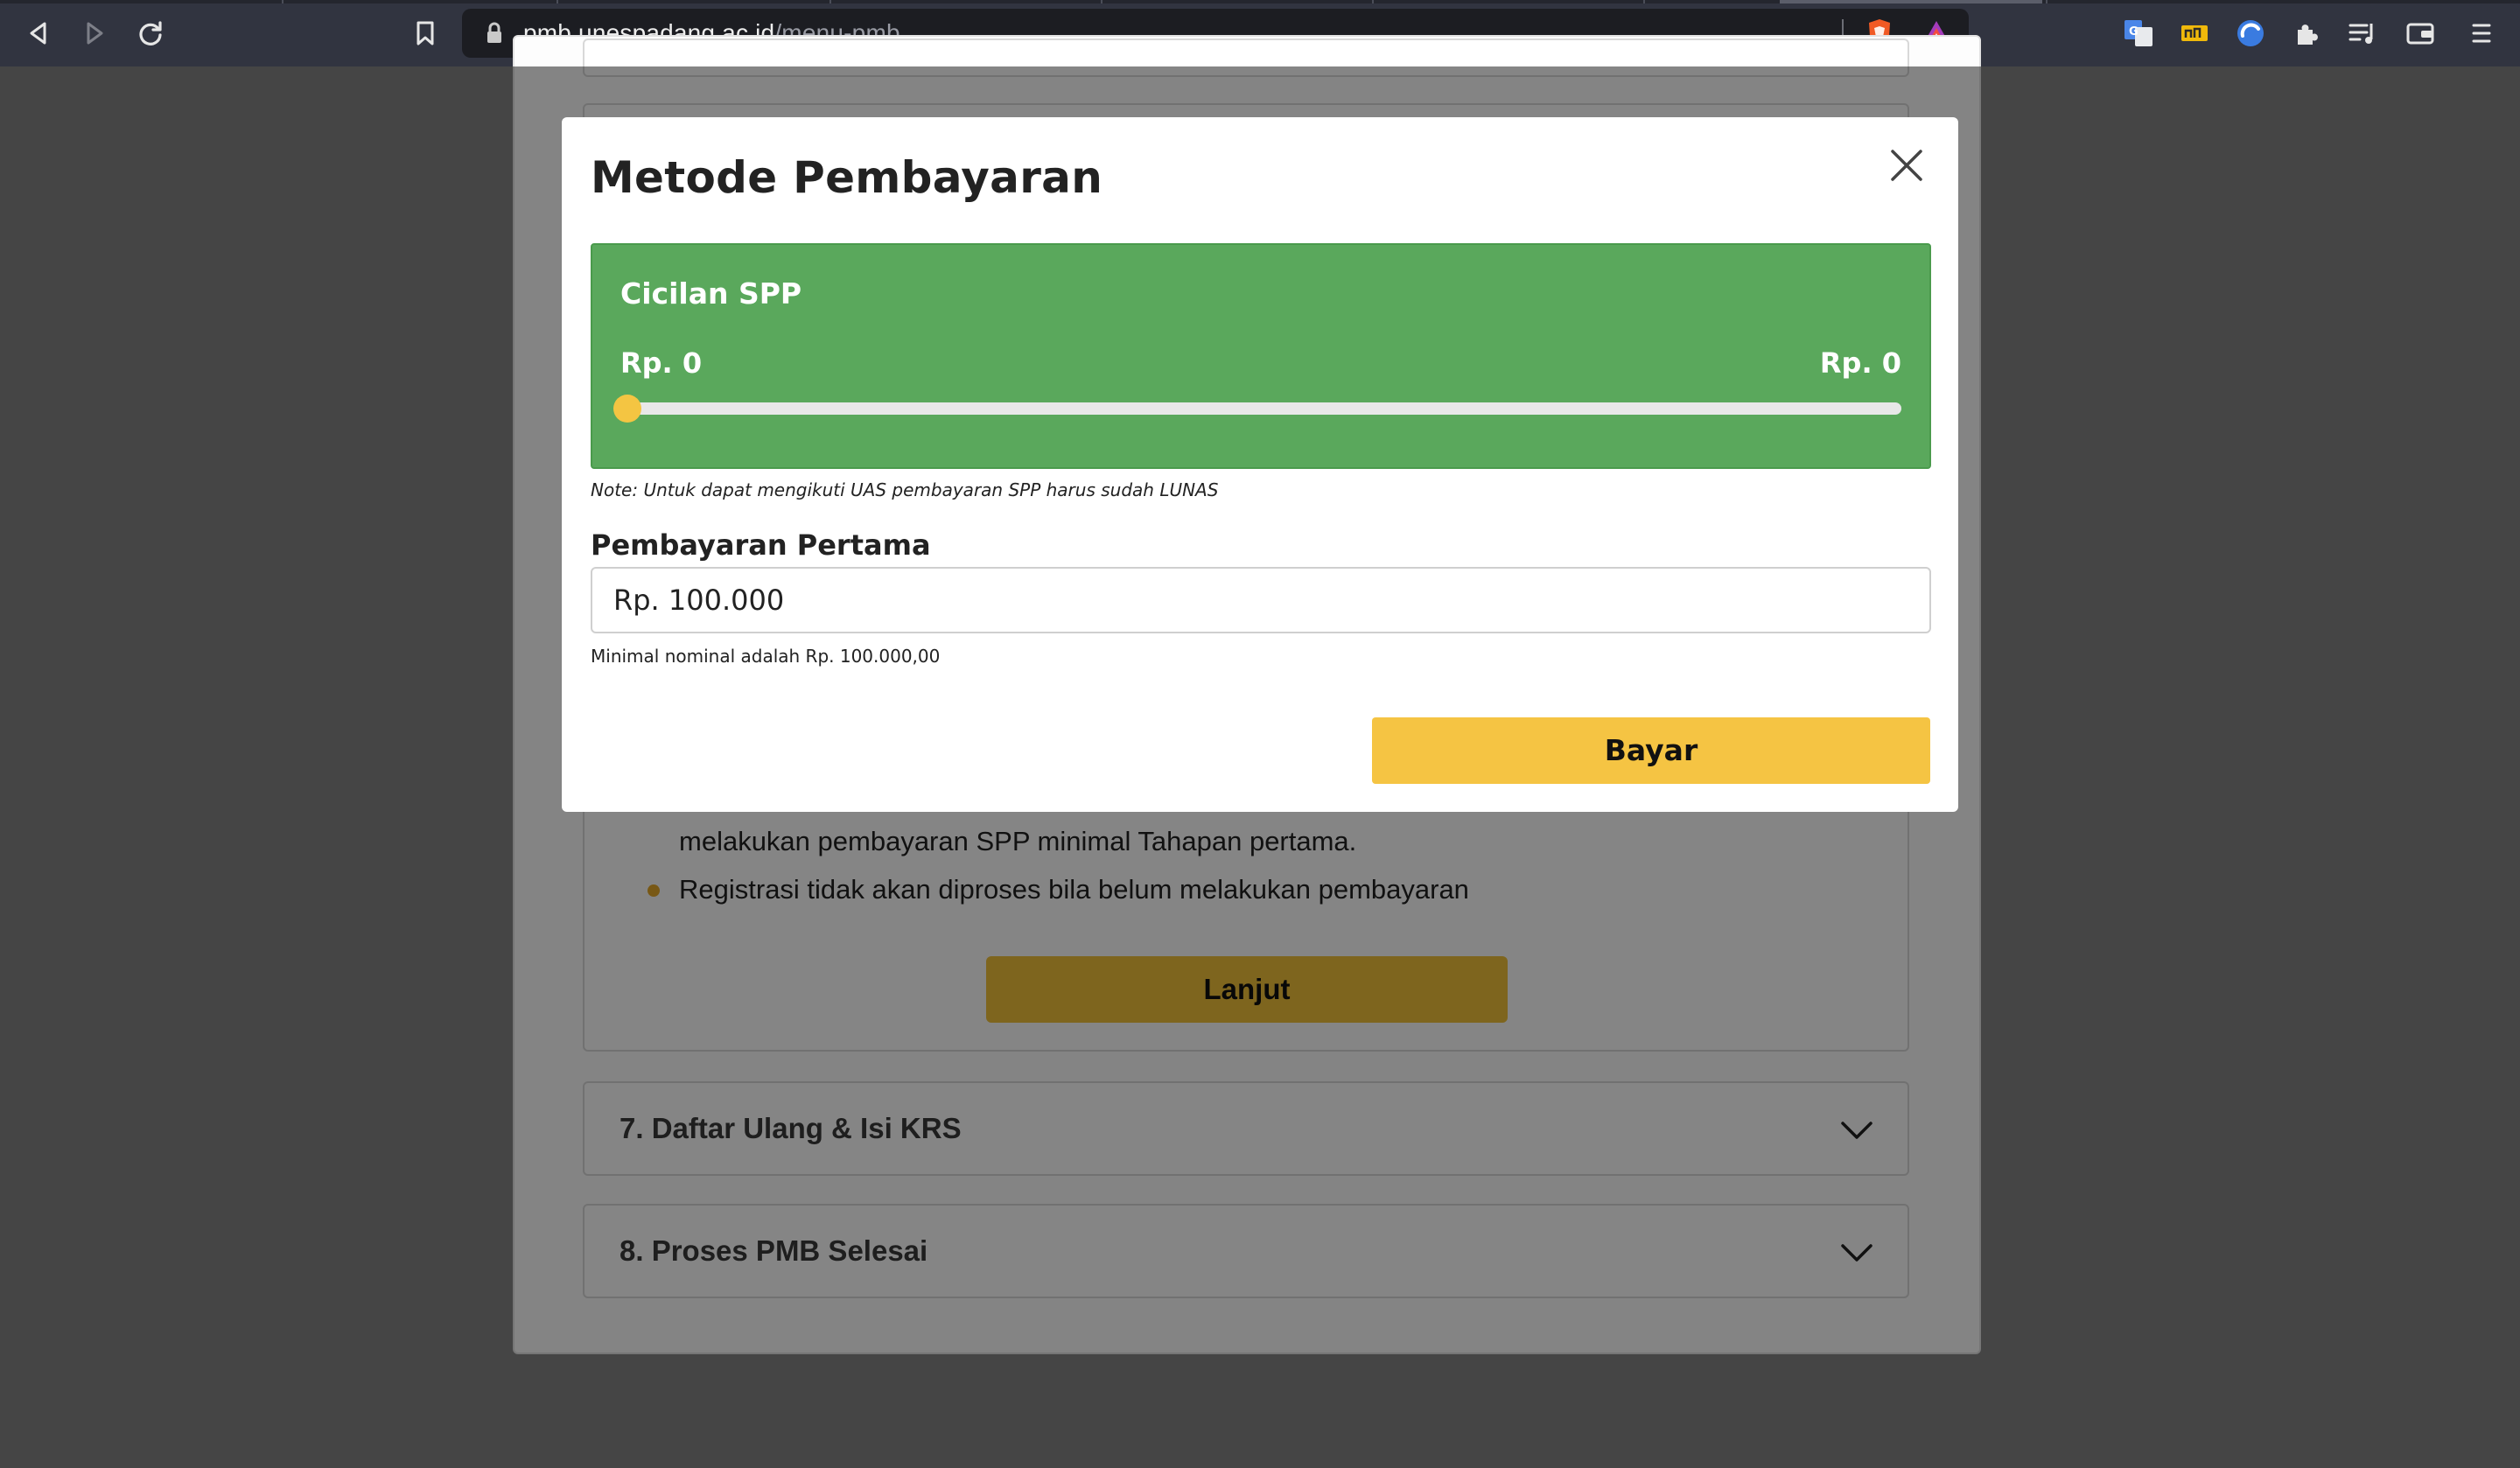 This screenshot has width=2520, height=1468. I want to click on tab-strip, so click(1260, 1).